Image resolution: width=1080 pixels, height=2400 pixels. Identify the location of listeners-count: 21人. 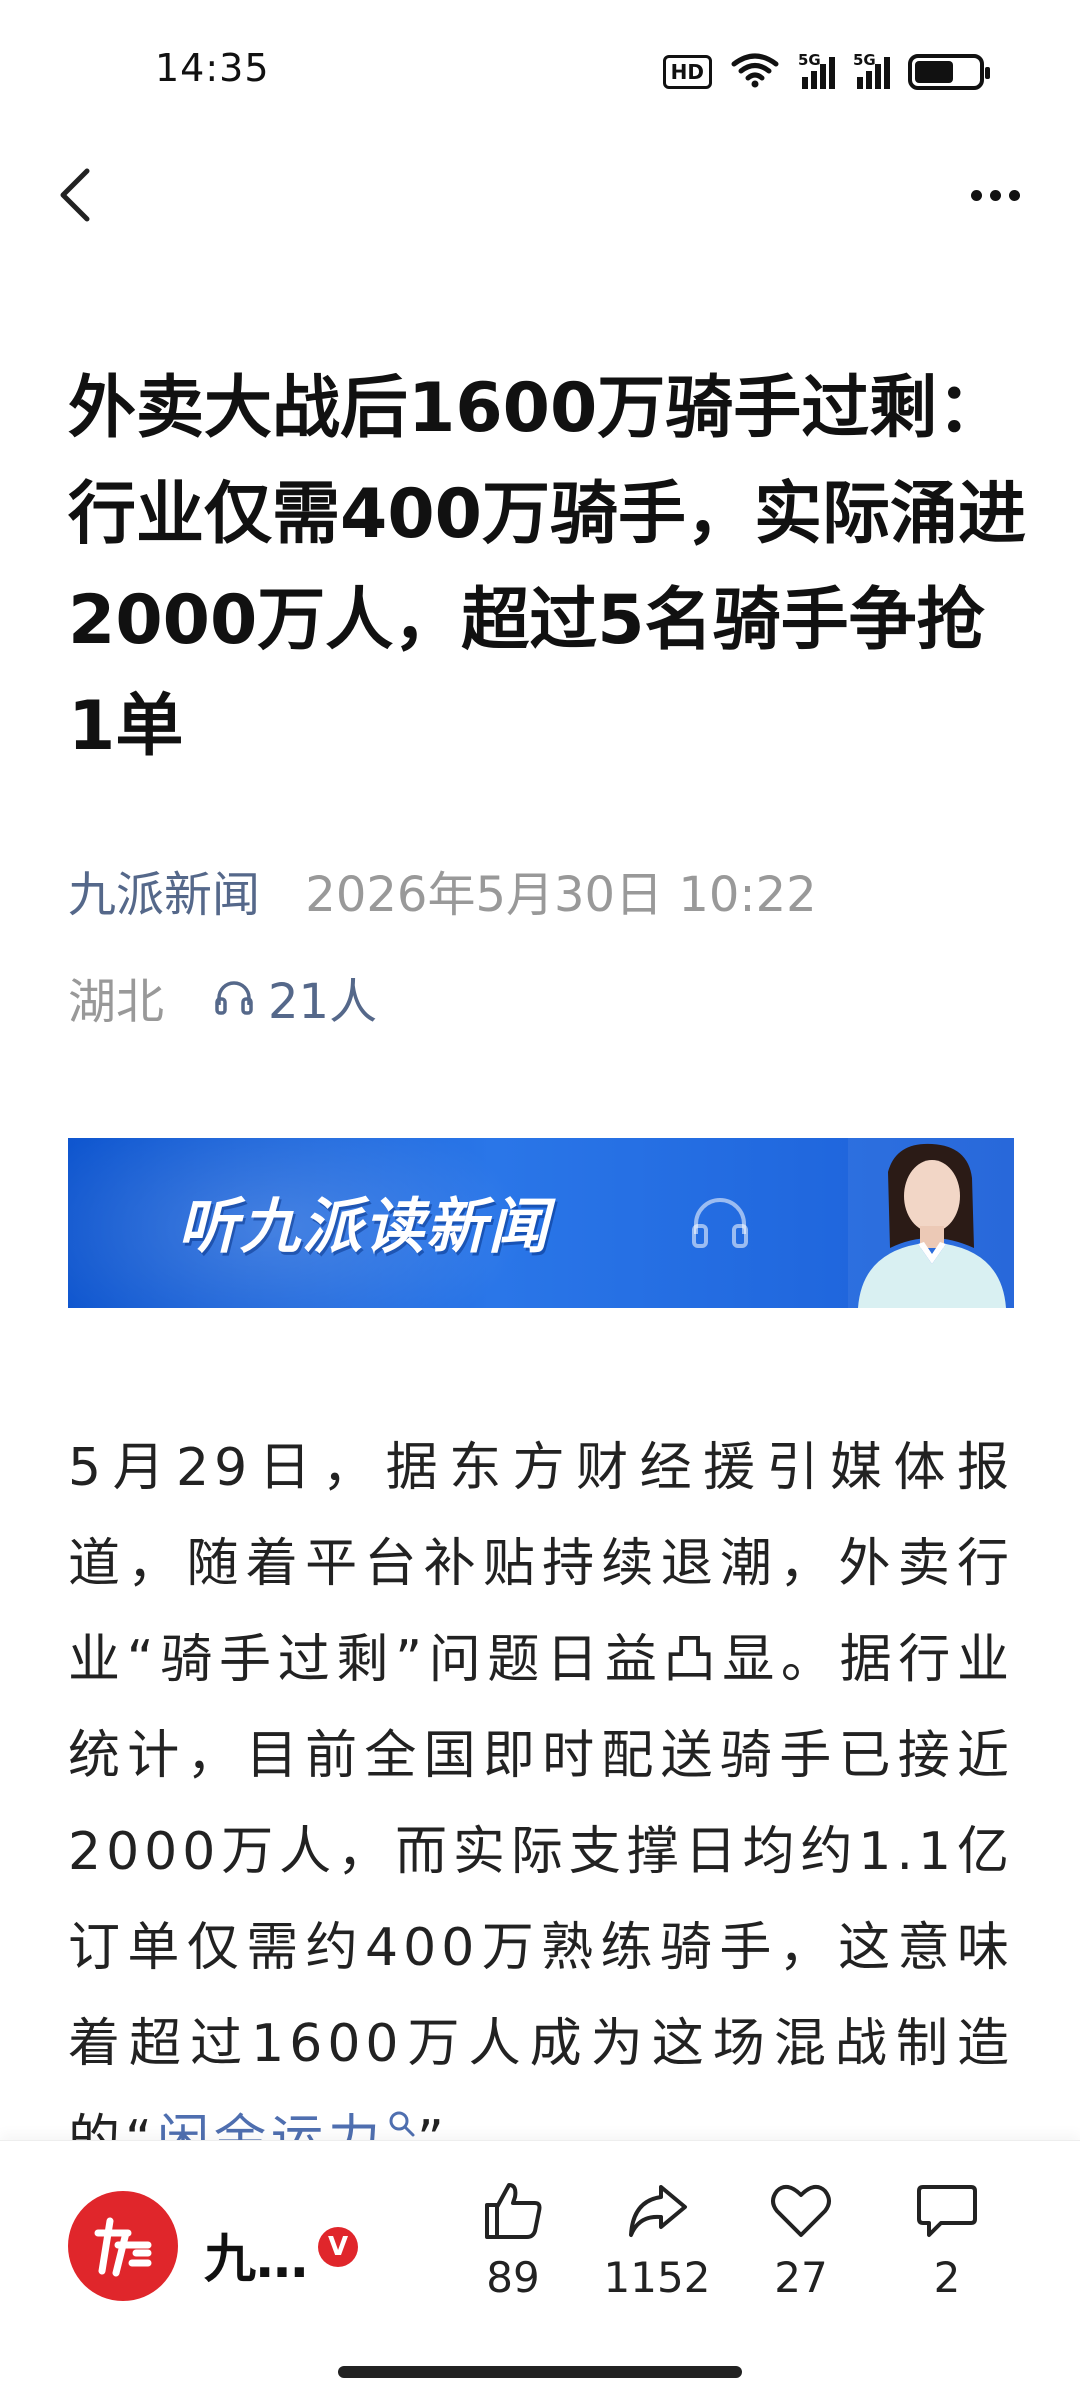
(295, 997).